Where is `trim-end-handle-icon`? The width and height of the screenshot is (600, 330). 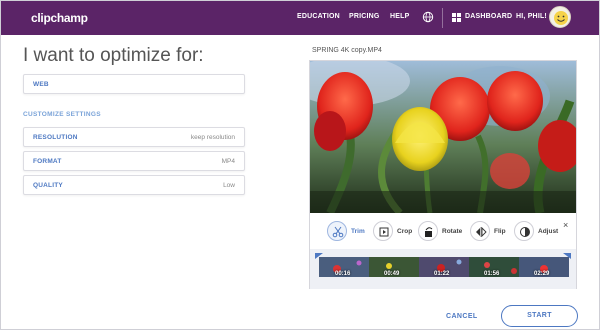
trim-end-handle-icon is located at coordinates (567, 256).